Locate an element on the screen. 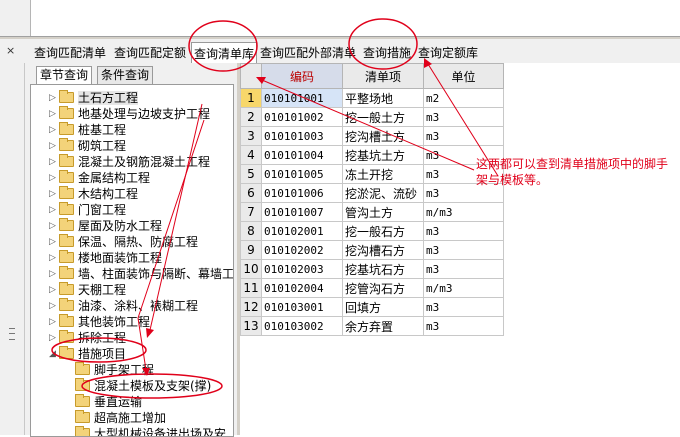  tab-match-bill: 查询匹配清单 is located at coordinates (70, 52).